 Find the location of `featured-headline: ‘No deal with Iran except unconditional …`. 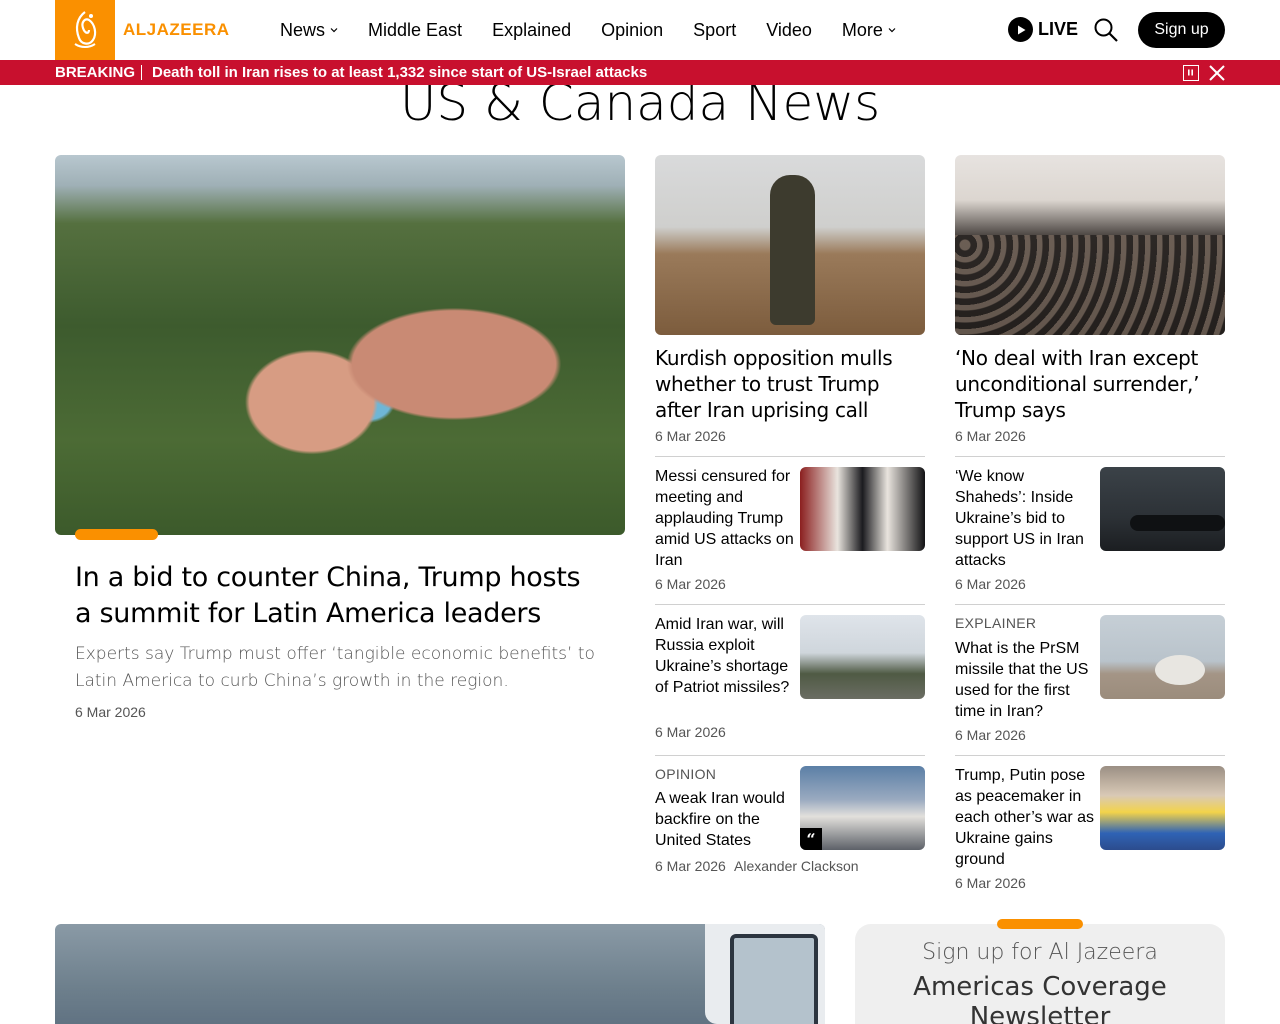

featured-headline: ‘No deal with Iran except unconditional … is located at coordinates (1090, 384).